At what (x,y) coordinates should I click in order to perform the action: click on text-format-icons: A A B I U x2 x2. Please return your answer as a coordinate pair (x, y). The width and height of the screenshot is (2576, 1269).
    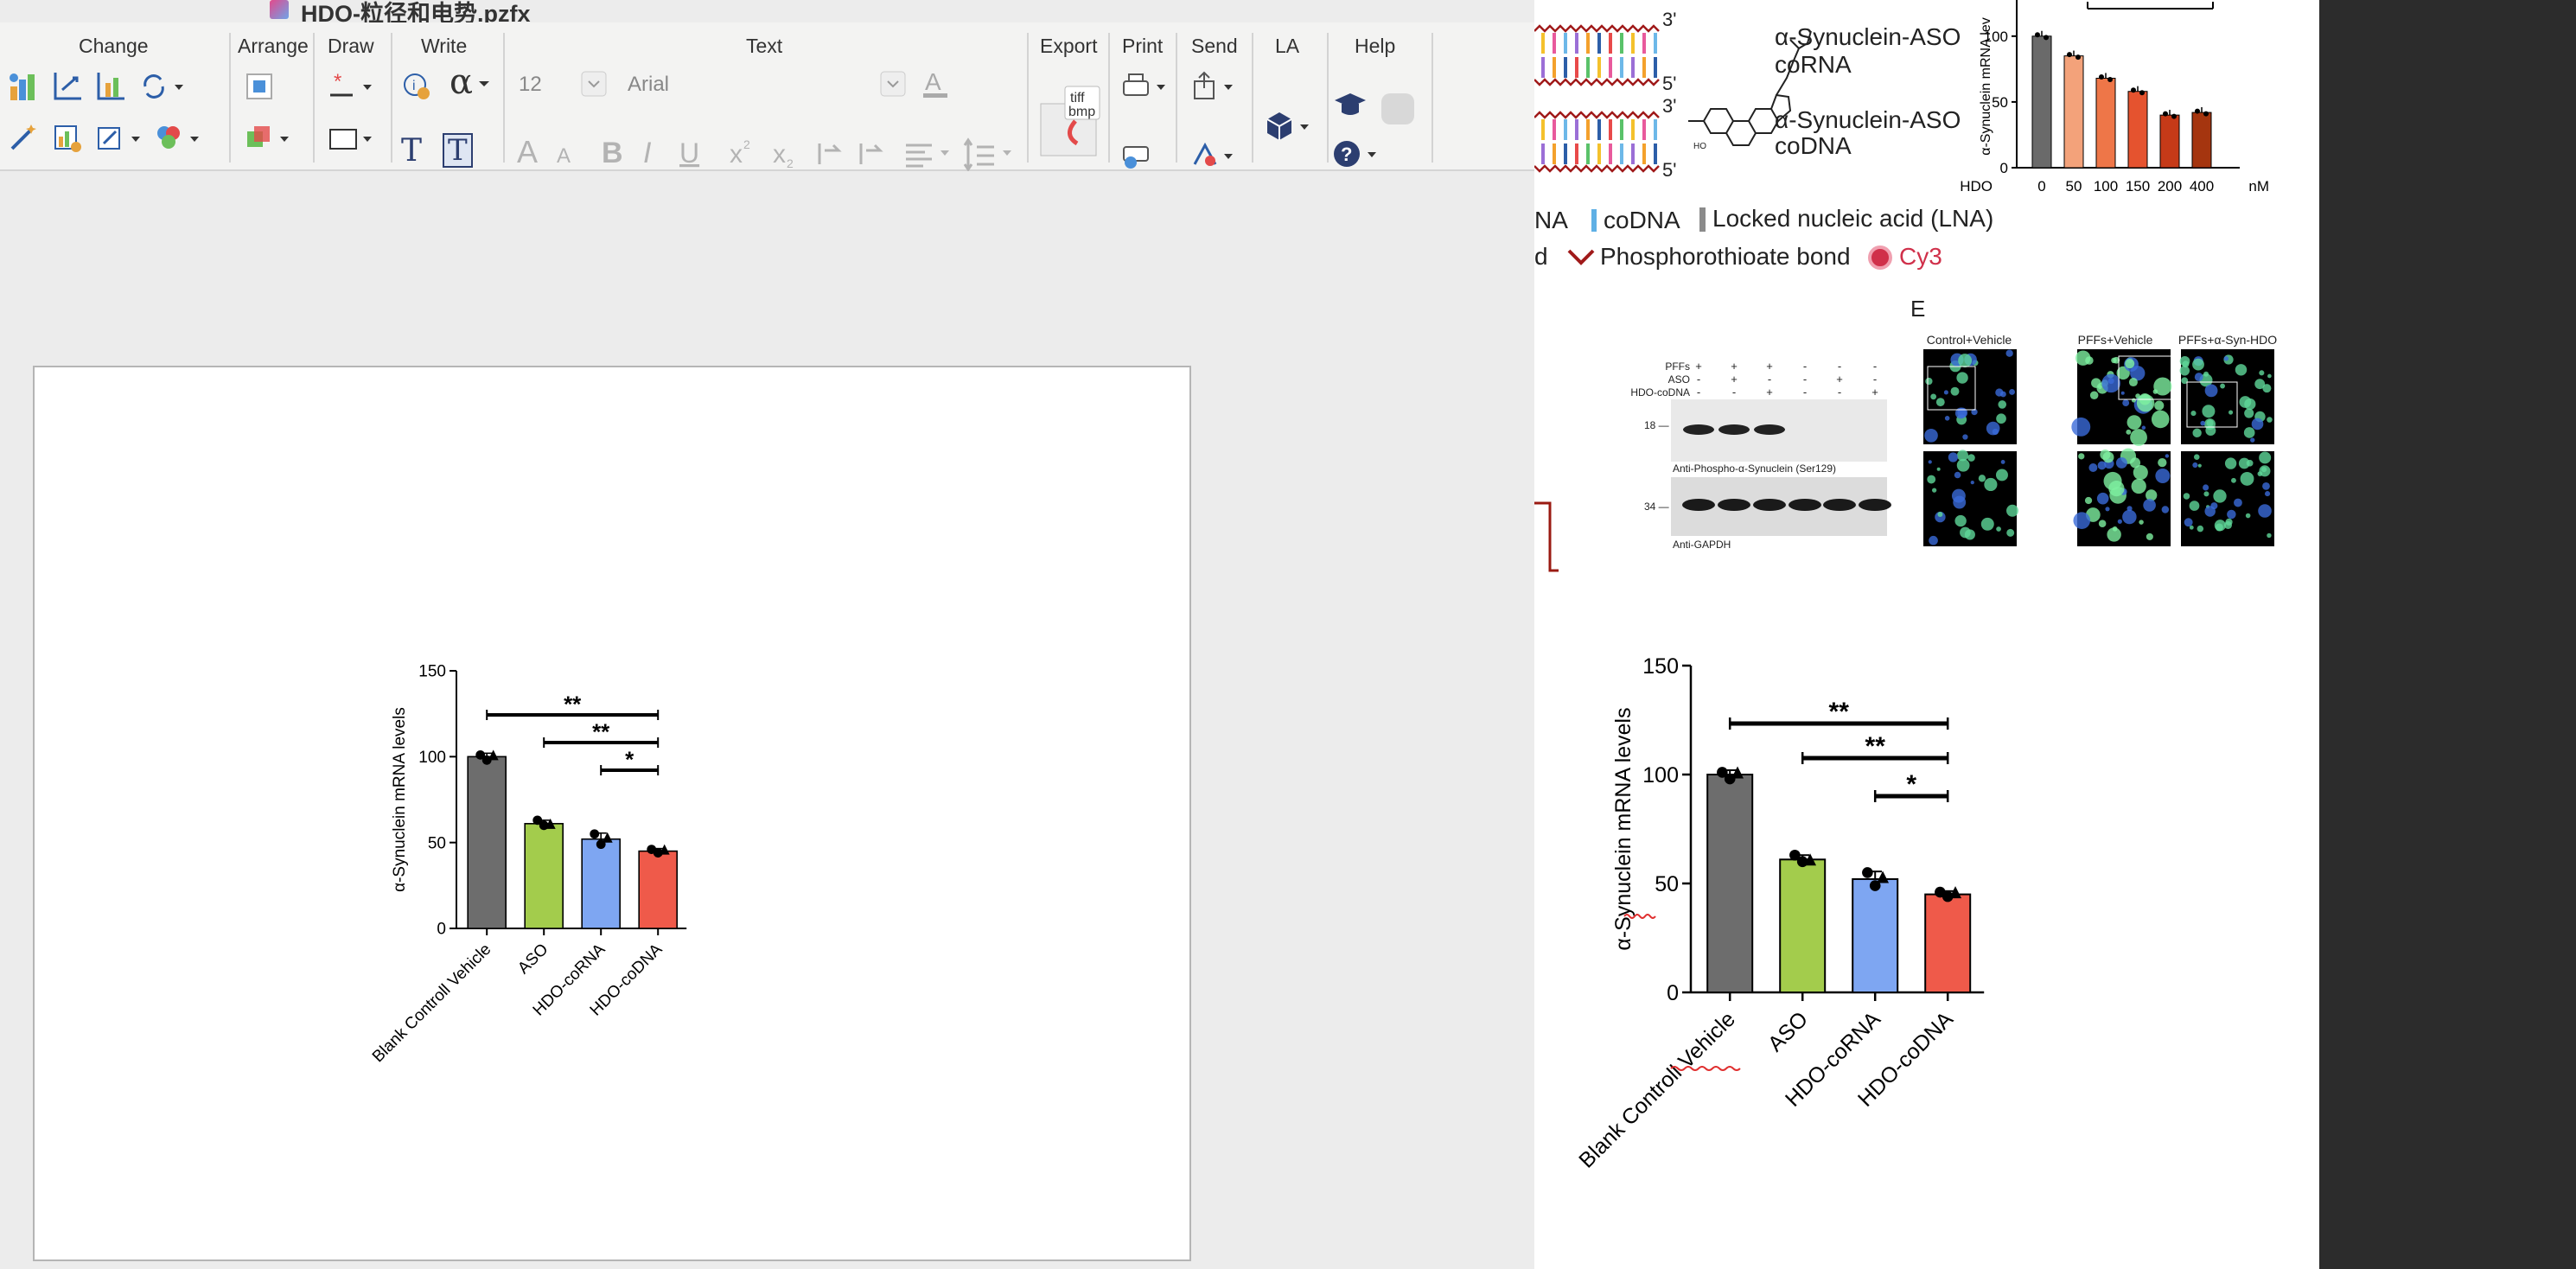
    Looking at the image, I should click on (768, 152).